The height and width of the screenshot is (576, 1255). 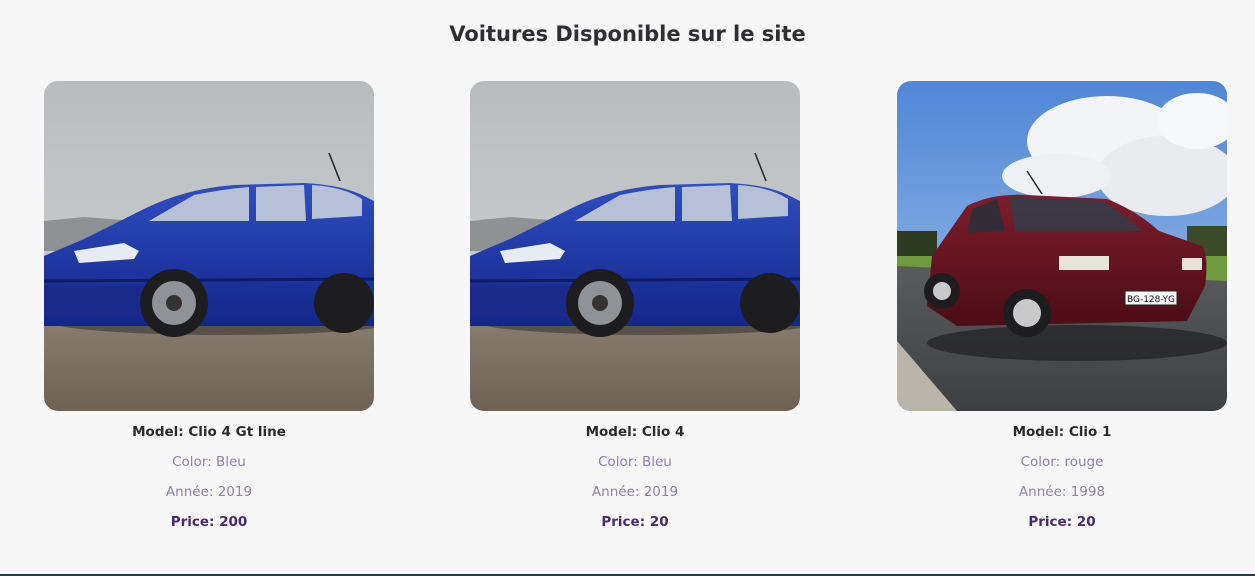 I want to click on page-title: Voitures Disponible sur le site, so click(x=627, y=34).